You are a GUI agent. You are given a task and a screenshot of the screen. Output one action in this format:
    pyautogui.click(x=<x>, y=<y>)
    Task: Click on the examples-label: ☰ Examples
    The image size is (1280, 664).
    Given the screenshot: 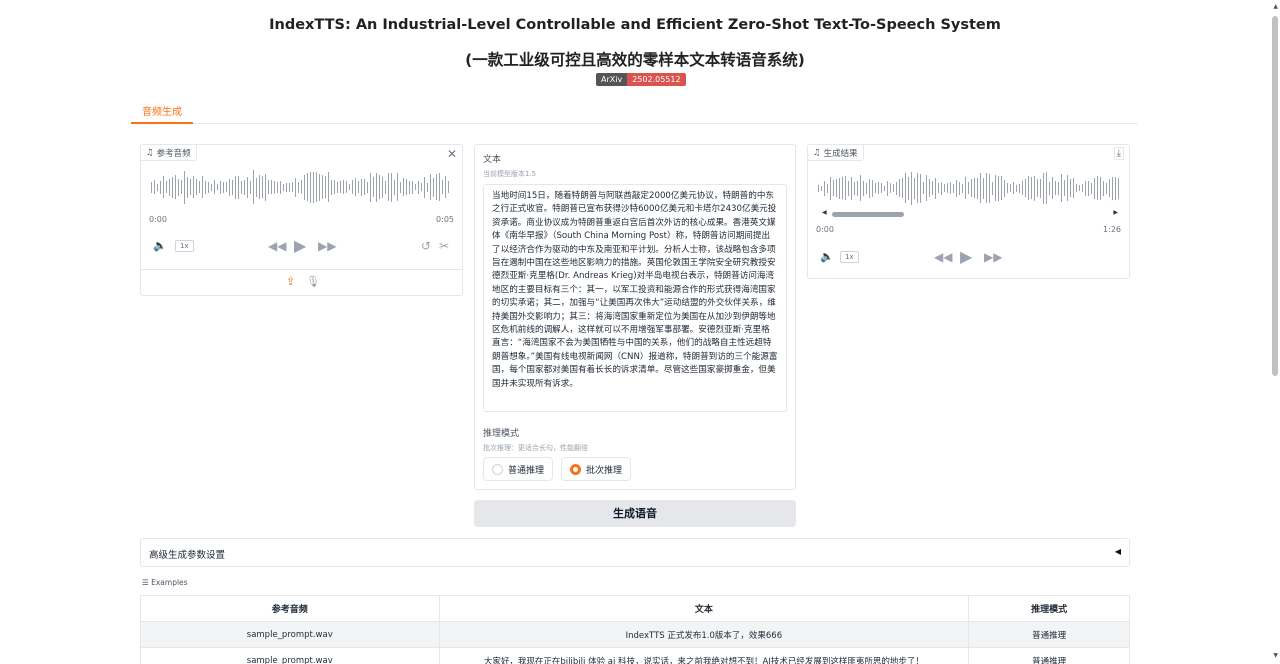 What is the action you would take?
    pyautogui.click(x=165, y=582)
    